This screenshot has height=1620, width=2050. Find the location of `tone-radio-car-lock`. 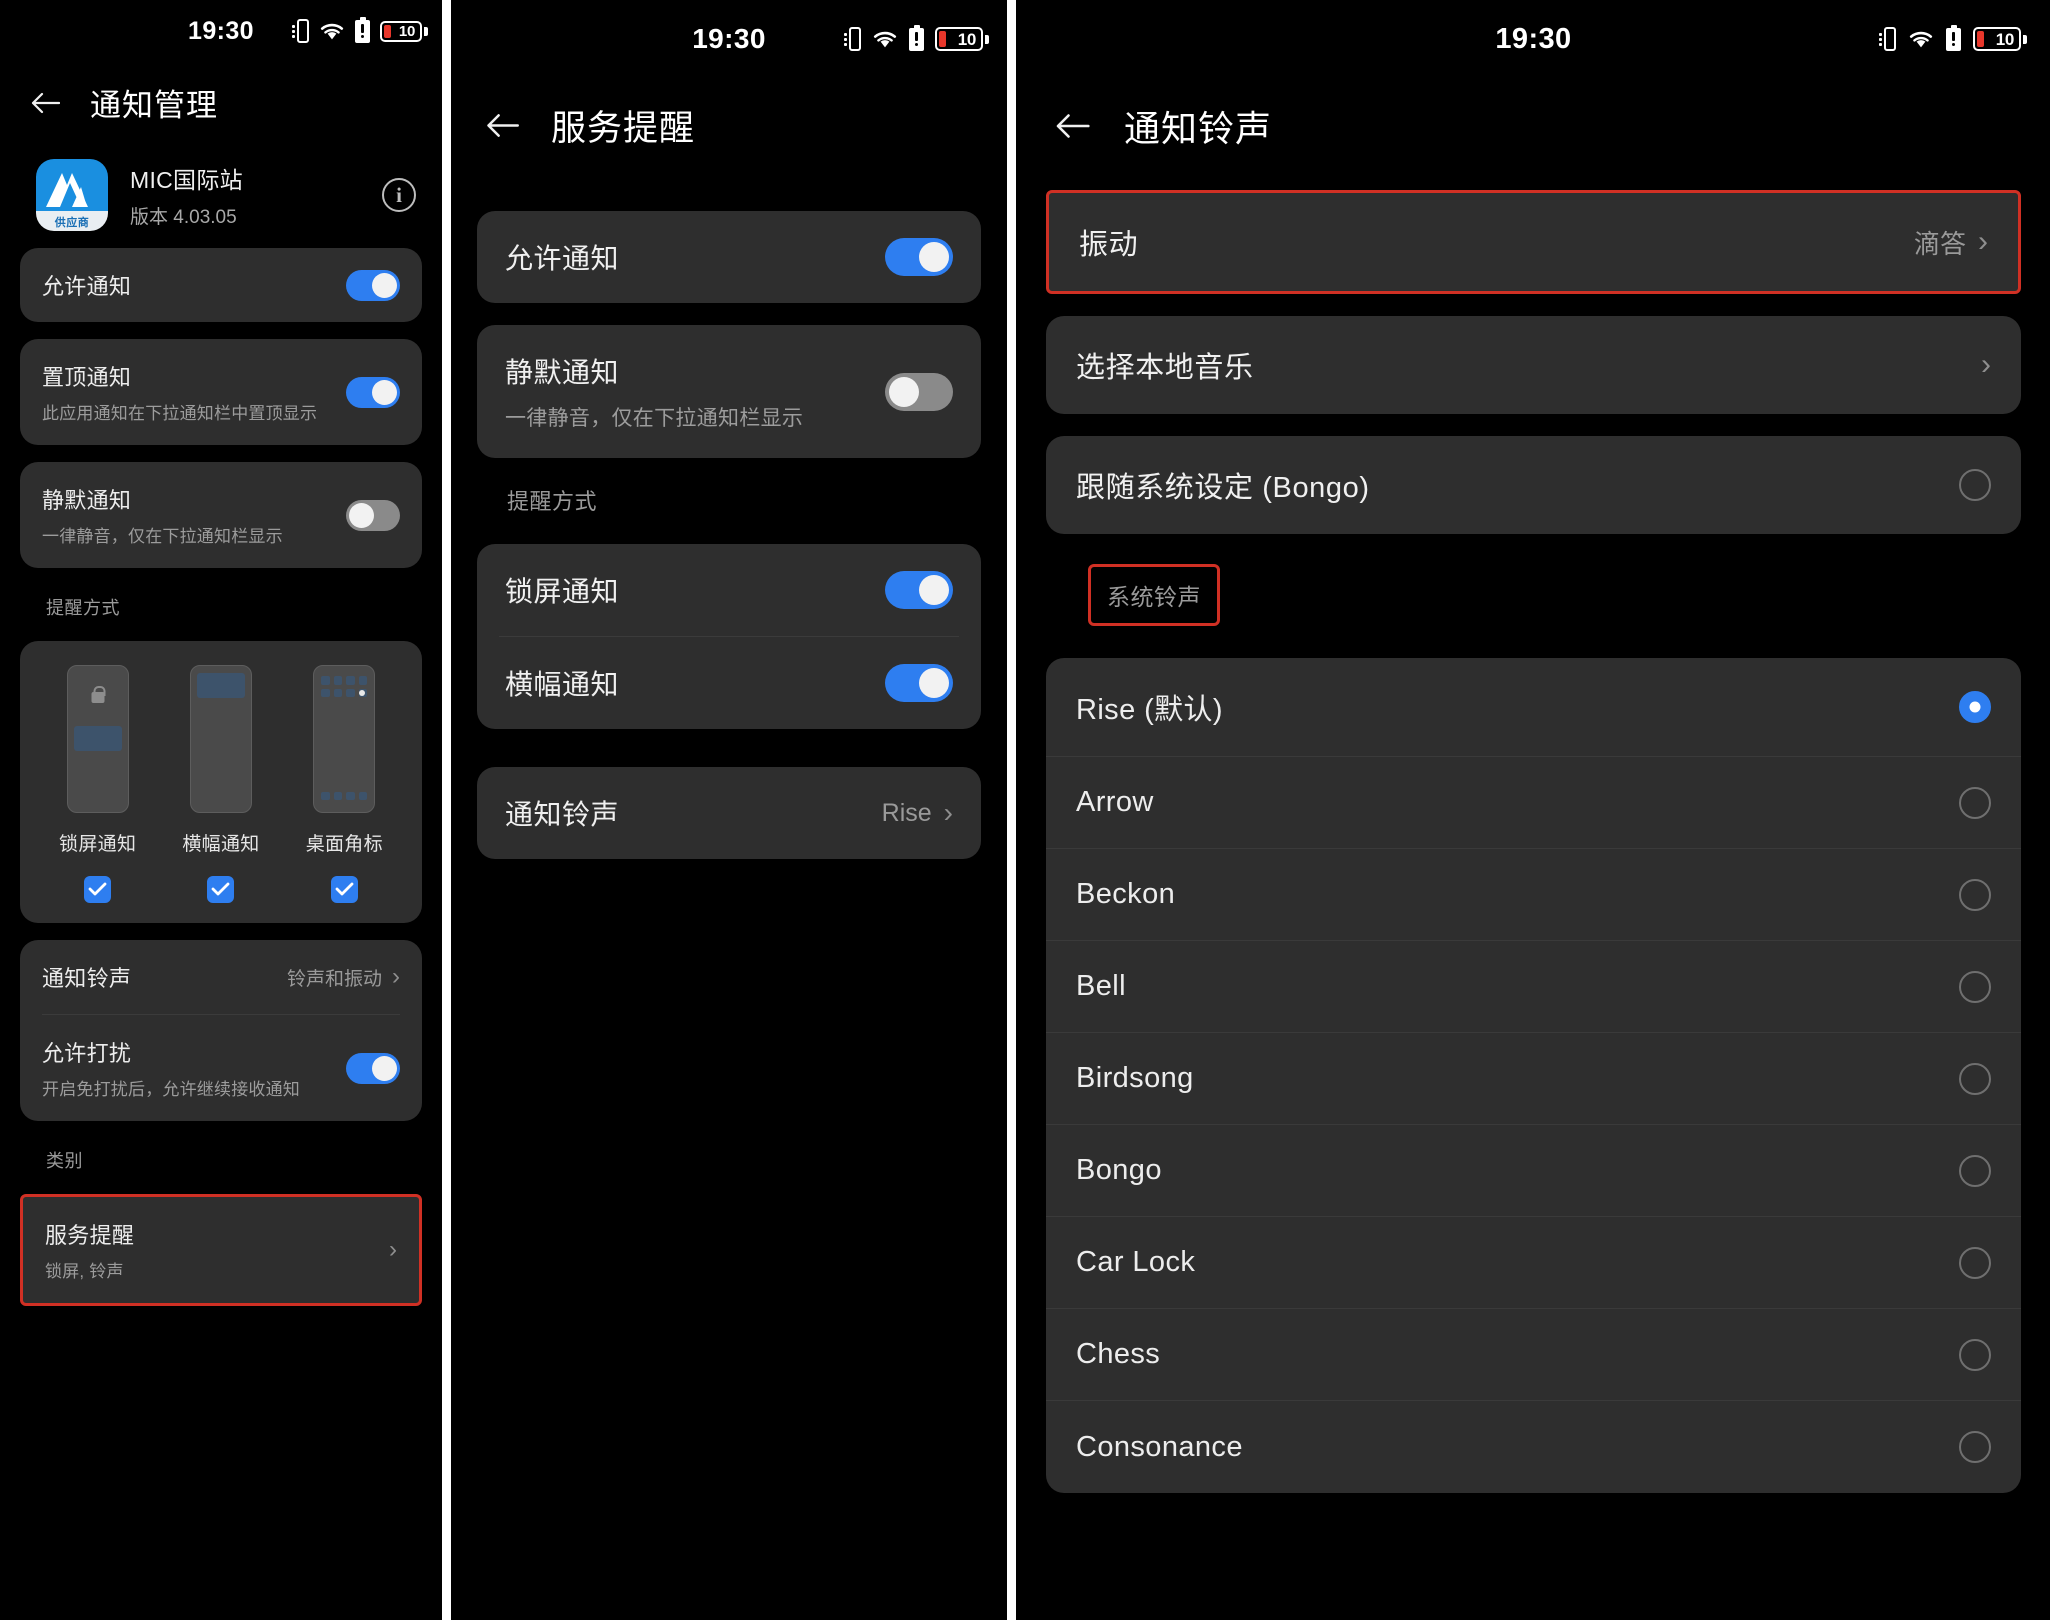

tone-radio-car-lock is located at coordinates (1975, 1262).